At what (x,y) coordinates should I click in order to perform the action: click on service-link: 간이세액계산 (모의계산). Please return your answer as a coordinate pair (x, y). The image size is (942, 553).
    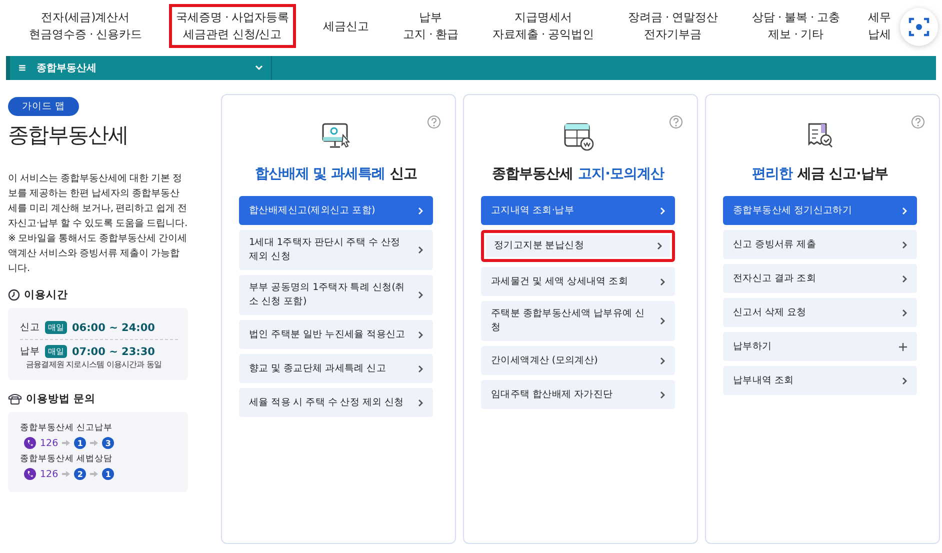
    Looking at the image, I should click on (578, 360).